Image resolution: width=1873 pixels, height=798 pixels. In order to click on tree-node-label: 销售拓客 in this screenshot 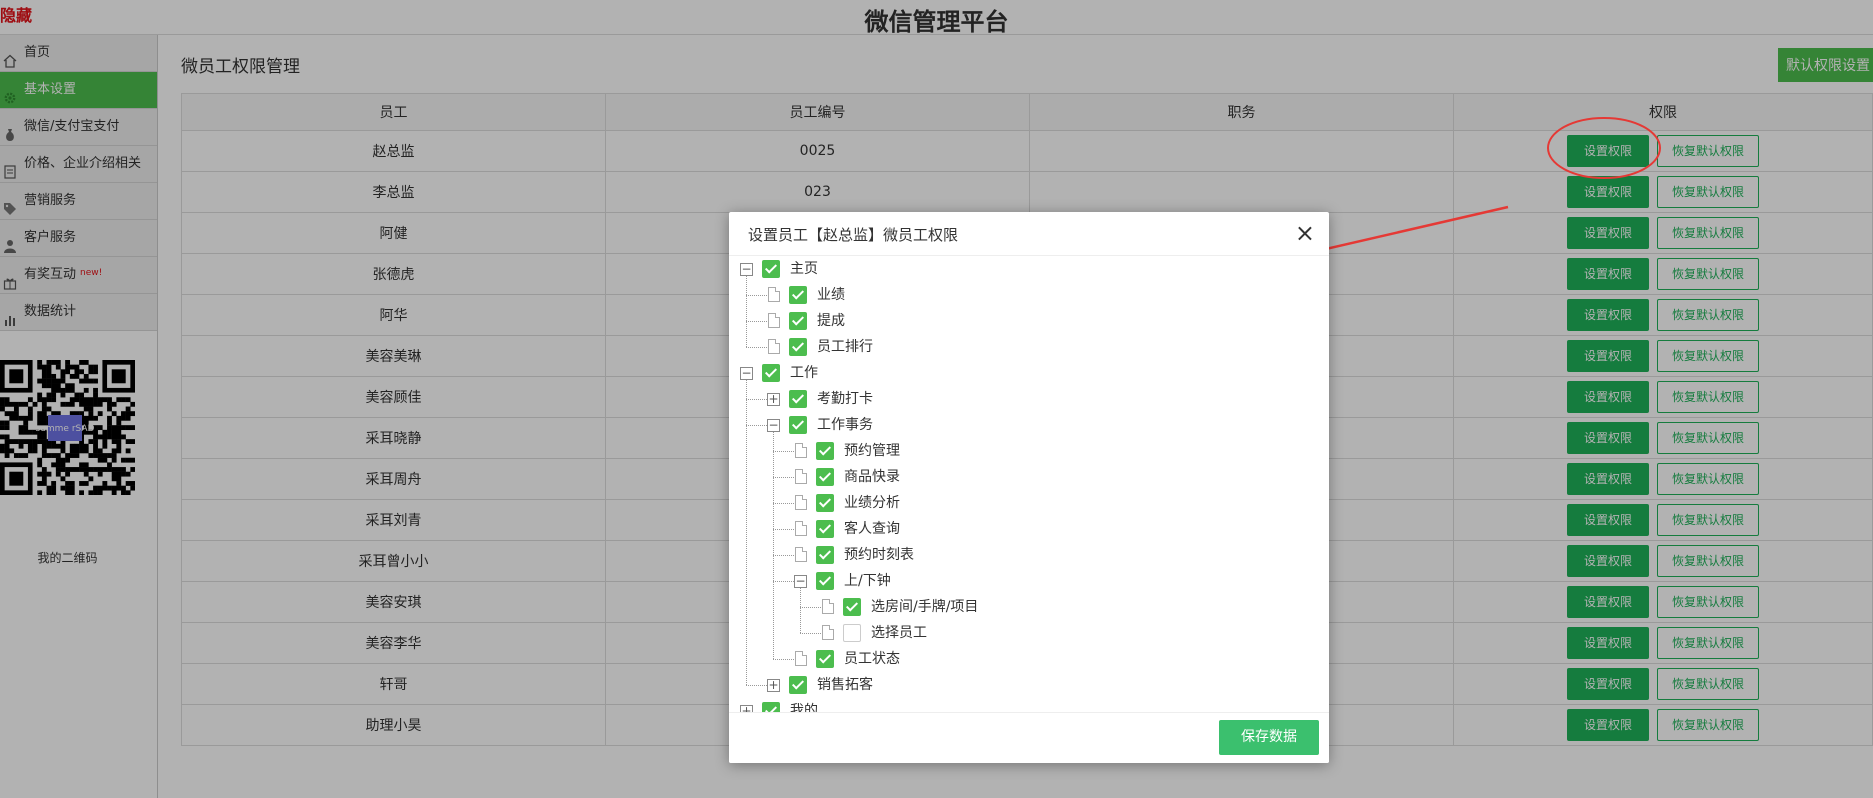, I will do `click(845, 685)`.